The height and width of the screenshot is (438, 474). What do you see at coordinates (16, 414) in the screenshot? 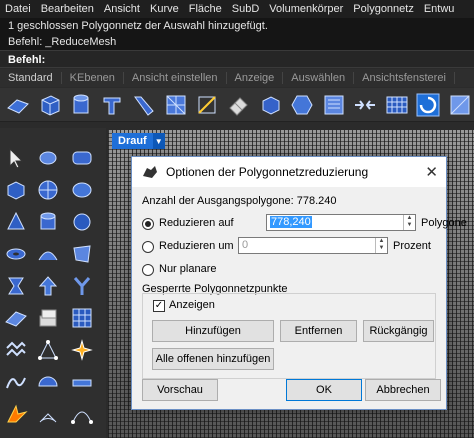
I see `mesh-explode-icon` at bounding box center [16, 414].